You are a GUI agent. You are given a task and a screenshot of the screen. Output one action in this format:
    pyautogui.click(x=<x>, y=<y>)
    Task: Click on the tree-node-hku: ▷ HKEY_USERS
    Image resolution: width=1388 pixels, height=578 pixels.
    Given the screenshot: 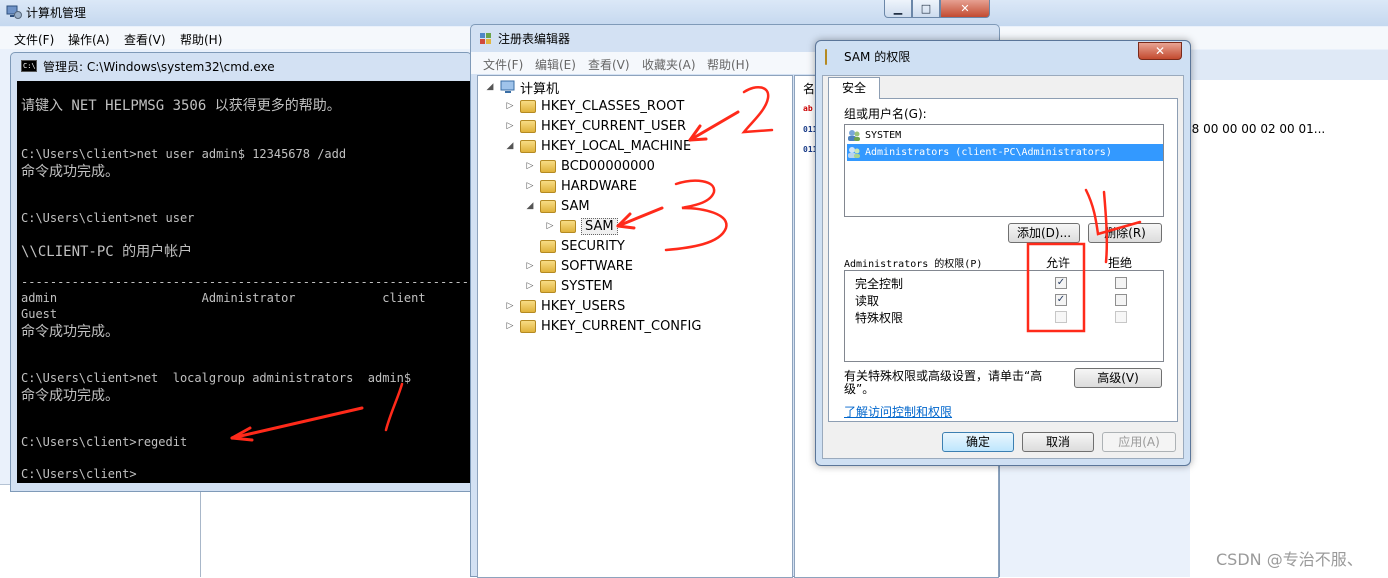 What is the action you would take?
    pyautogui.click(x=565, y=306)
    